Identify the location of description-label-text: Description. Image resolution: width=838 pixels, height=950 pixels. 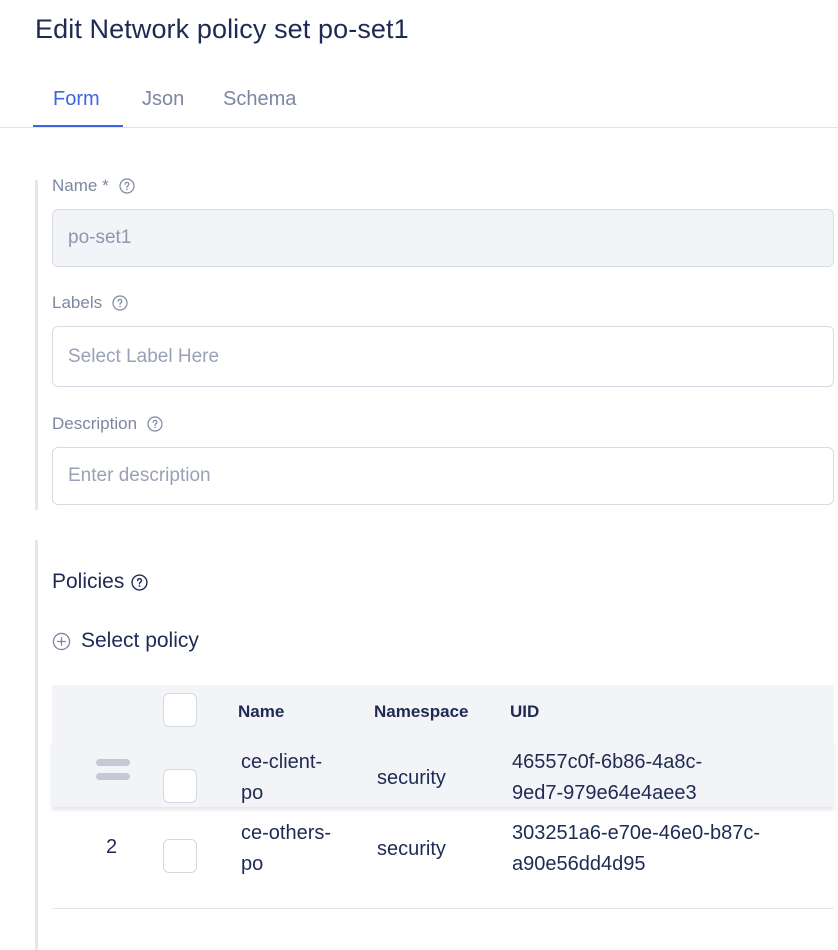
(95, 423).